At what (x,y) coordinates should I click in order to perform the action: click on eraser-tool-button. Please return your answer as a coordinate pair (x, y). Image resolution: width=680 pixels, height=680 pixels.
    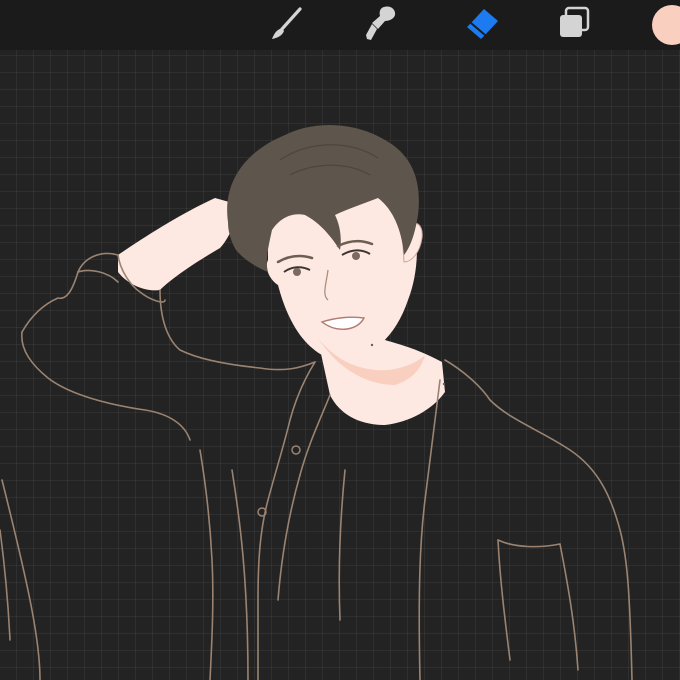
    Looking at the image, I should click on (482, 23).